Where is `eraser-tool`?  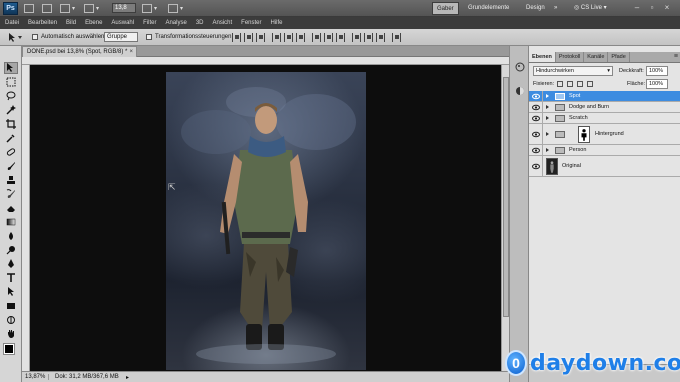 eraser-tool is located at coordinates (11, 208).